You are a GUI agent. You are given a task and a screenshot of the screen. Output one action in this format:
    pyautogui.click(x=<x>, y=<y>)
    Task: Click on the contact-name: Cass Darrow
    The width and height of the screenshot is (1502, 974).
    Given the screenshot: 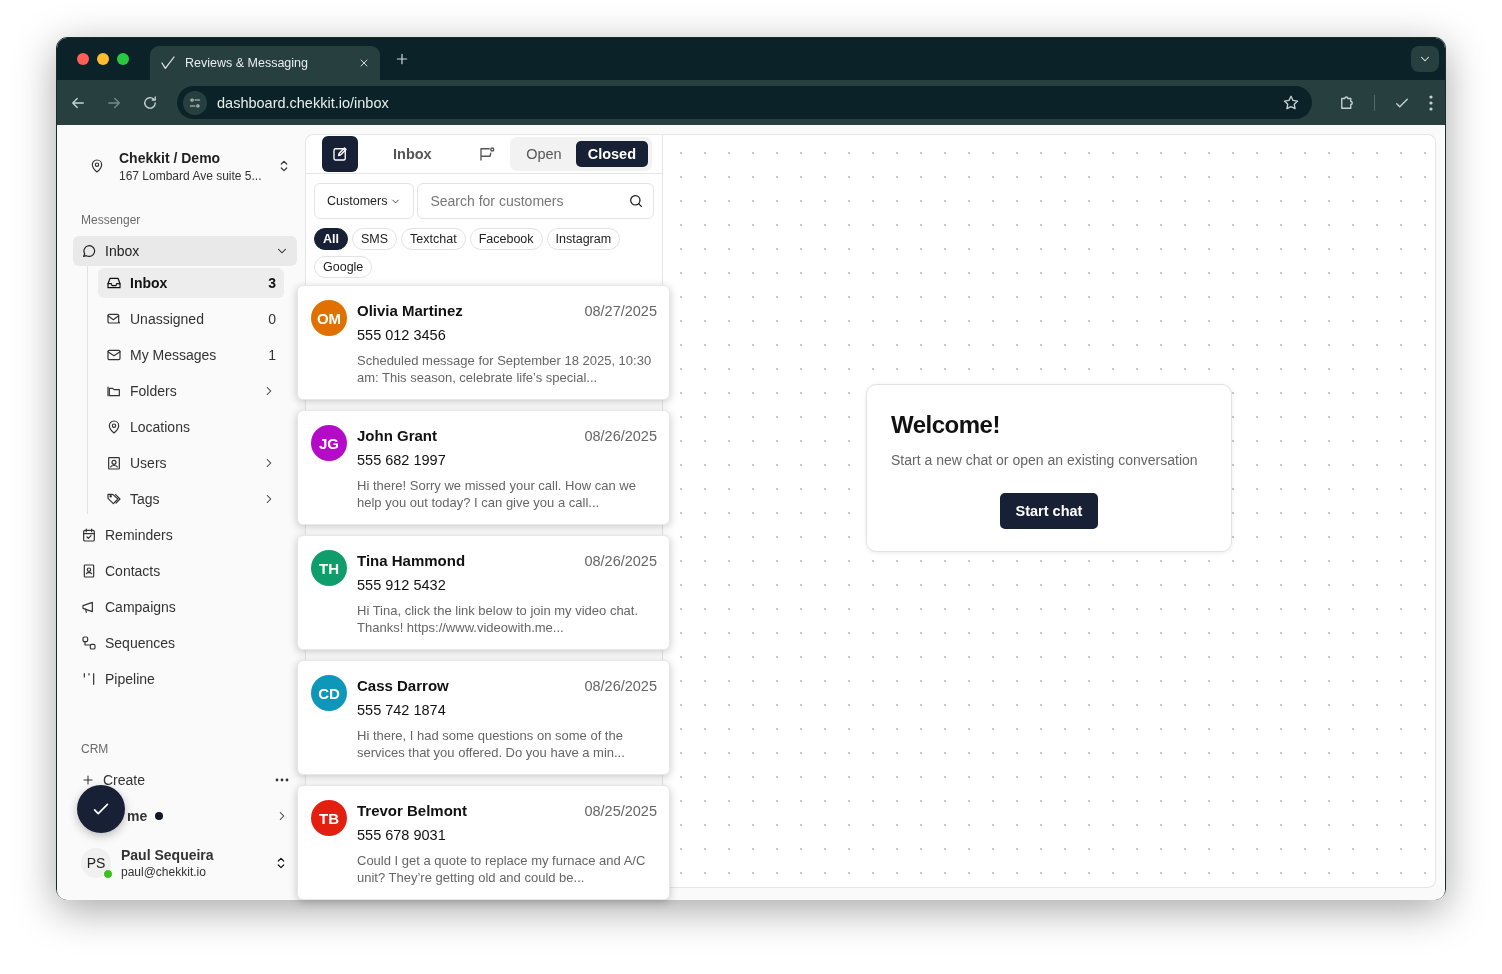 What is the action you would take?
    pyautogui.click(x=403, y=685)
    